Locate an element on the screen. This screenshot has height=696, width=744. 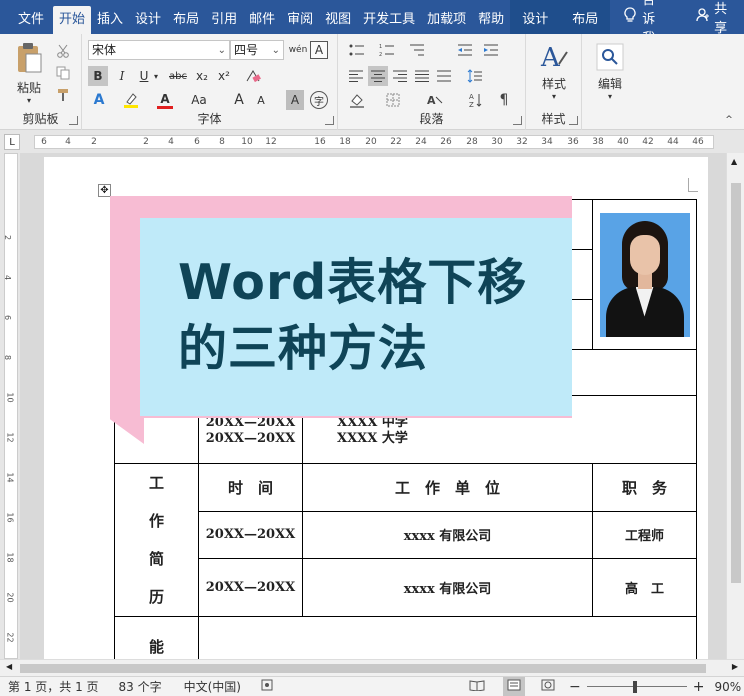
decrease-indent-icon is located at coordinates (465, 50).